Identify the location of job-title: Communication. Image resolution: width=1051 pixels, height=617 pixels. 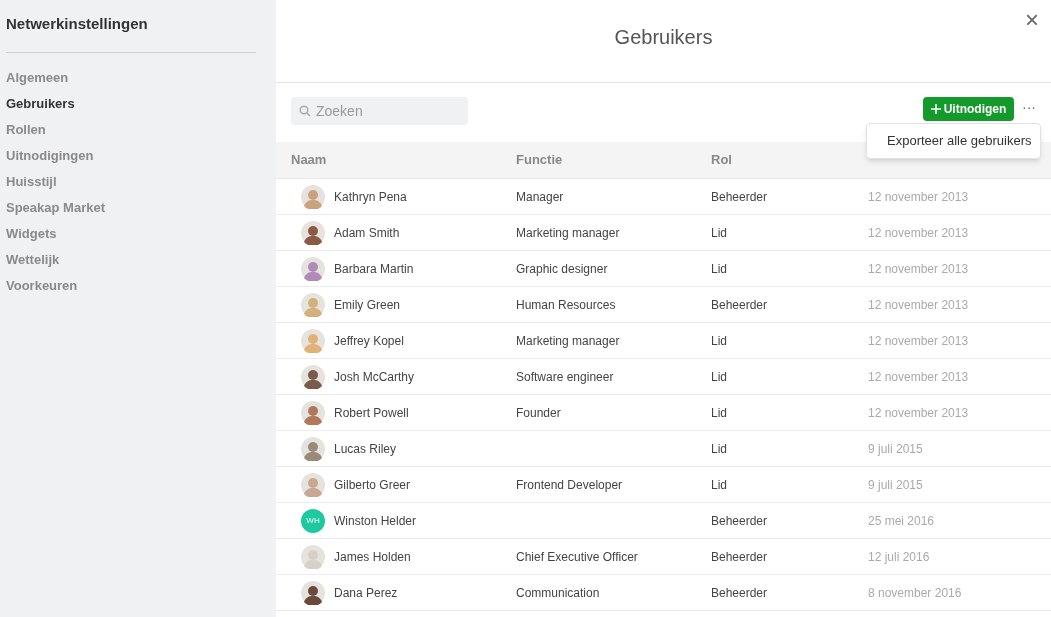
(558, 592).